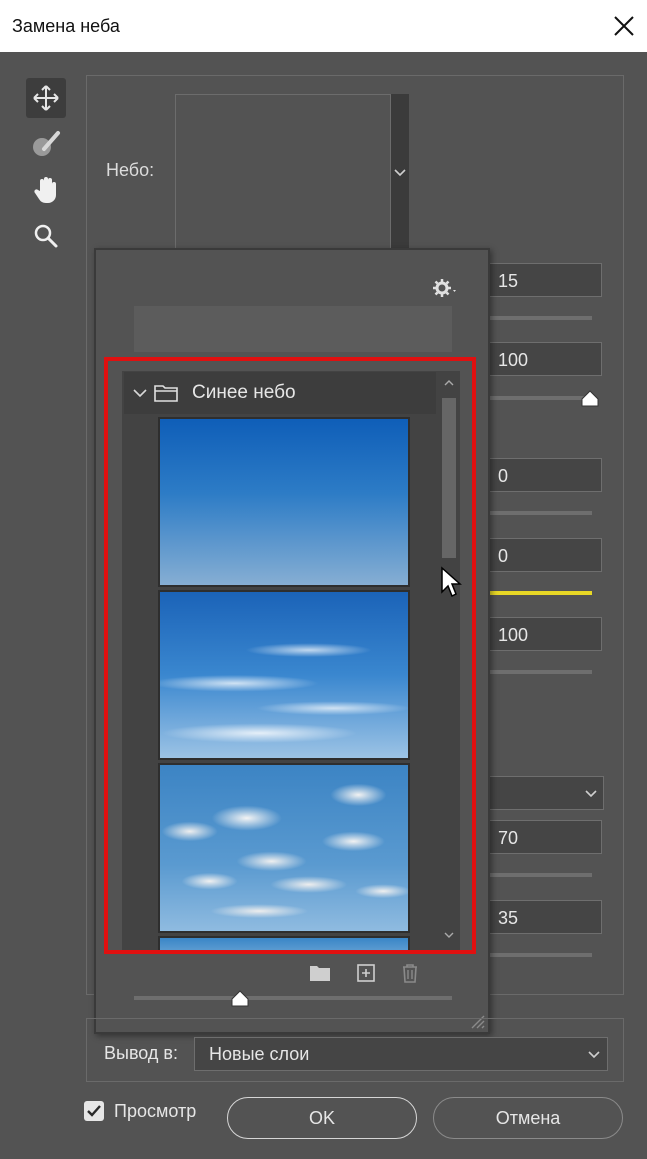 Image resolution: width=647 pixels, height=1159 pixels. I want to click on output-selected-value: Новые слои, so click(259, 1054).